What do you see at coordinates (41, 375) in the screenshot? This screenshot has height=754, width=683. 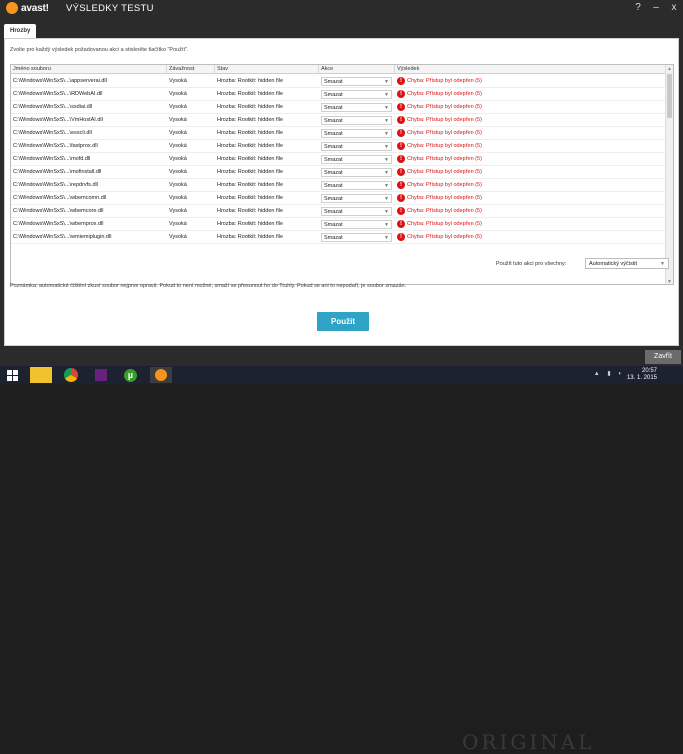 I see `file-explorer-icon` at bounding box center [41, 375].